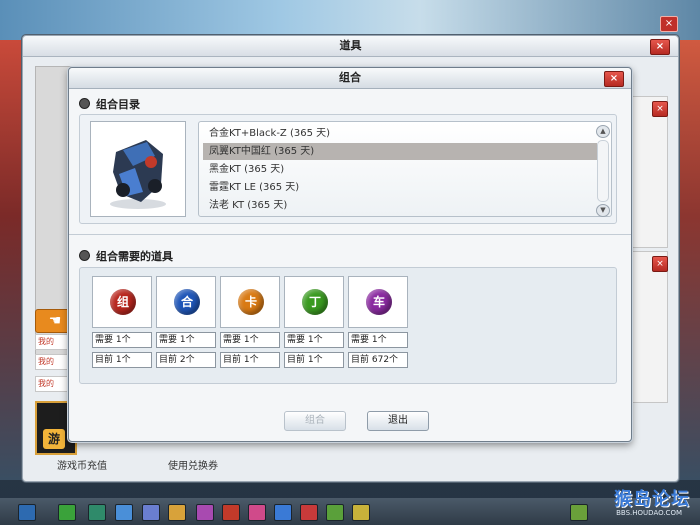  I want to click on item-slot: 组, so click(122, 302).